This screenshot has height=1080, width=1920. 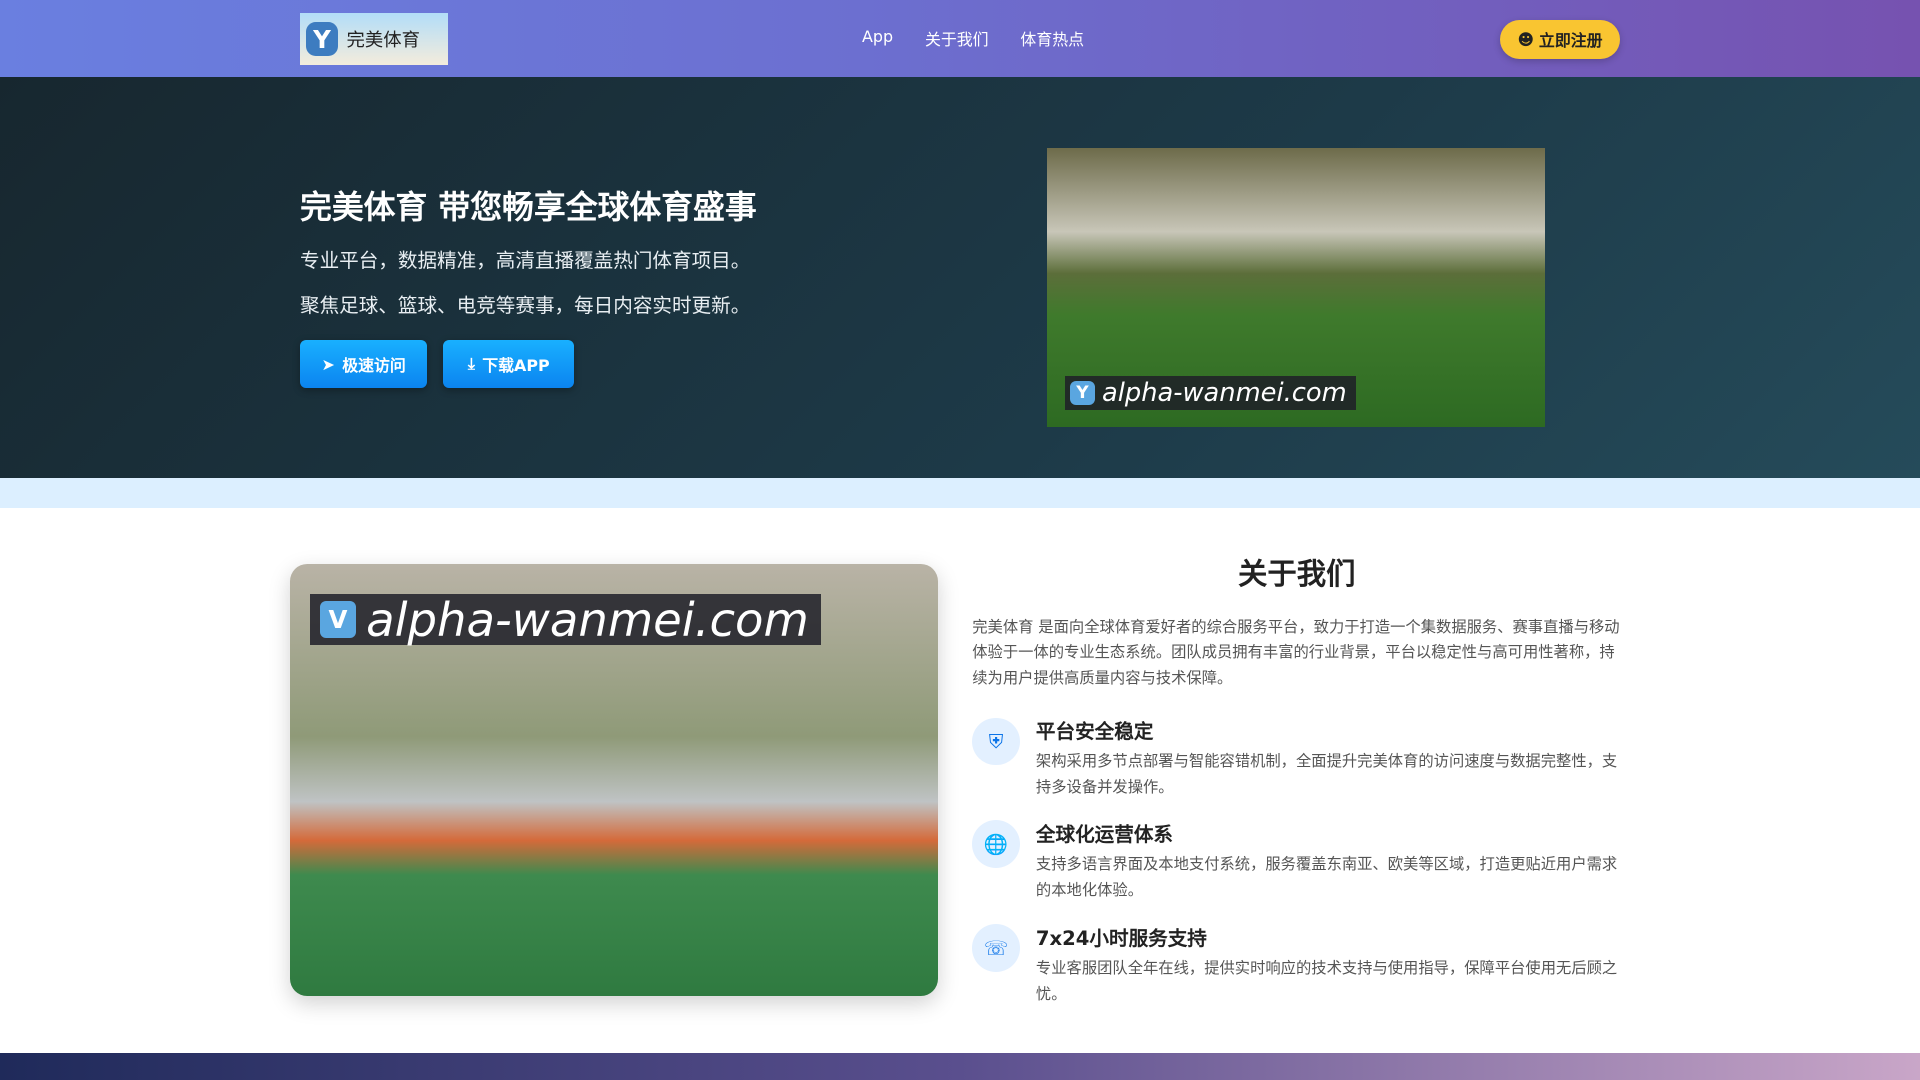 What do you see at coordinates (338, 619) in the screenshot?
I see `watermark-logo-icon: V` at bounding box center [338, 619].